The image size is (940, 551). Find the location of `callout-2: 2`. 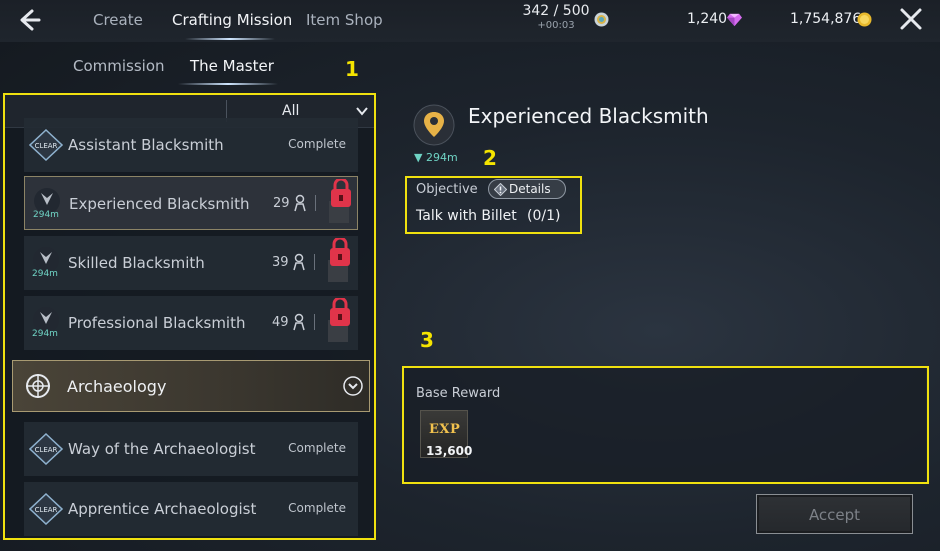

callout-2: 2 is located at coordinates (490, 158).